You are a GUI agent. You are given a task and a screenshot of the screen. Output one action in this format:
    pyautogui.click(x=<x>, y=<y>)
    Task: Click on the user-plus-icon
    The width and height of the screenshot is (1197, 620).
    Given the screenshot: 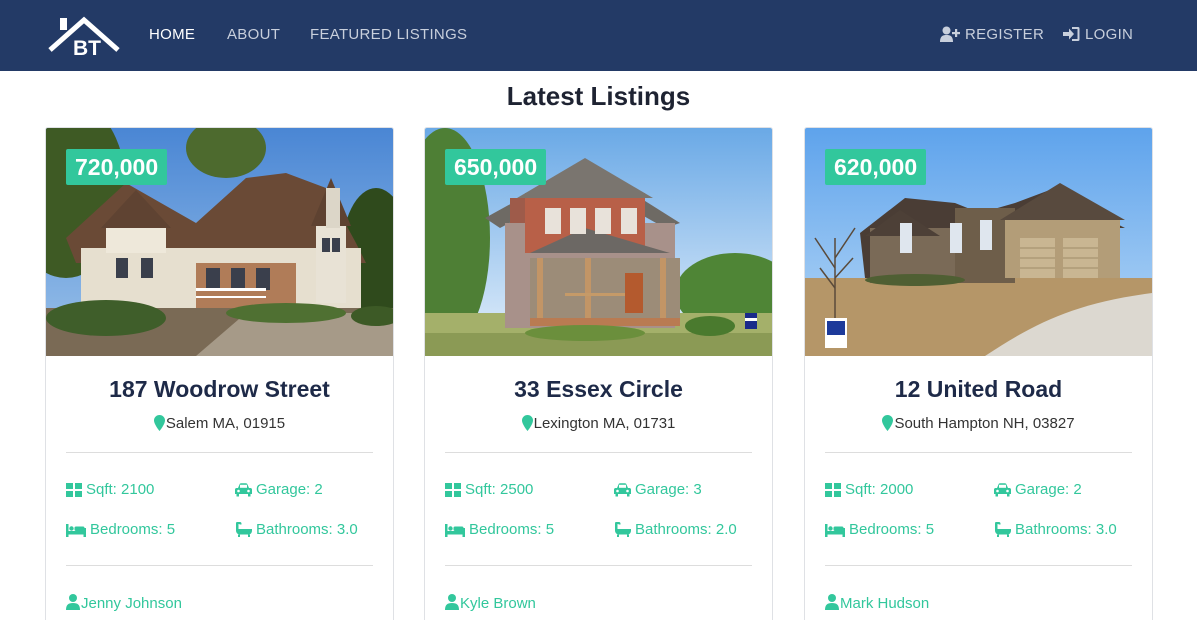 What is the action you would take?
    pyautogui.click(x=950, y=34)
    